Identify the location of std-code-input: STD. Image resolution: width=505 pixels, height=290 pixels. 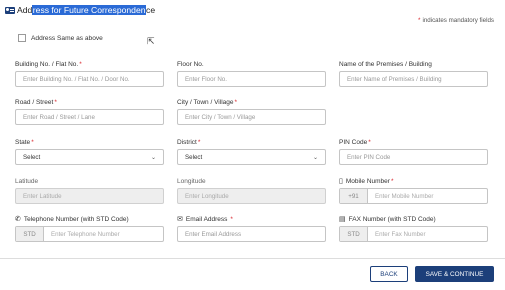
(30, 234).